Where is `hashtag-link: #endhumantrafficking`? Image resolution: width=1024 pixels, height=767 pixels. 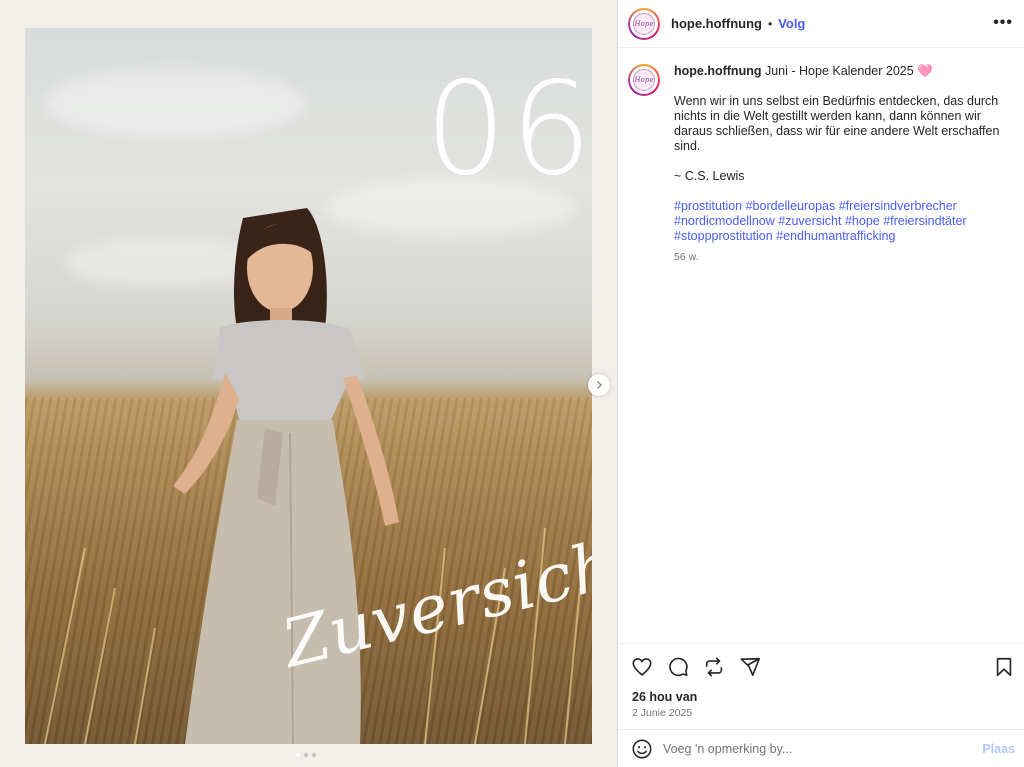 hashtag-link: #endhumantrafficking is located at coordinates (835, 236).